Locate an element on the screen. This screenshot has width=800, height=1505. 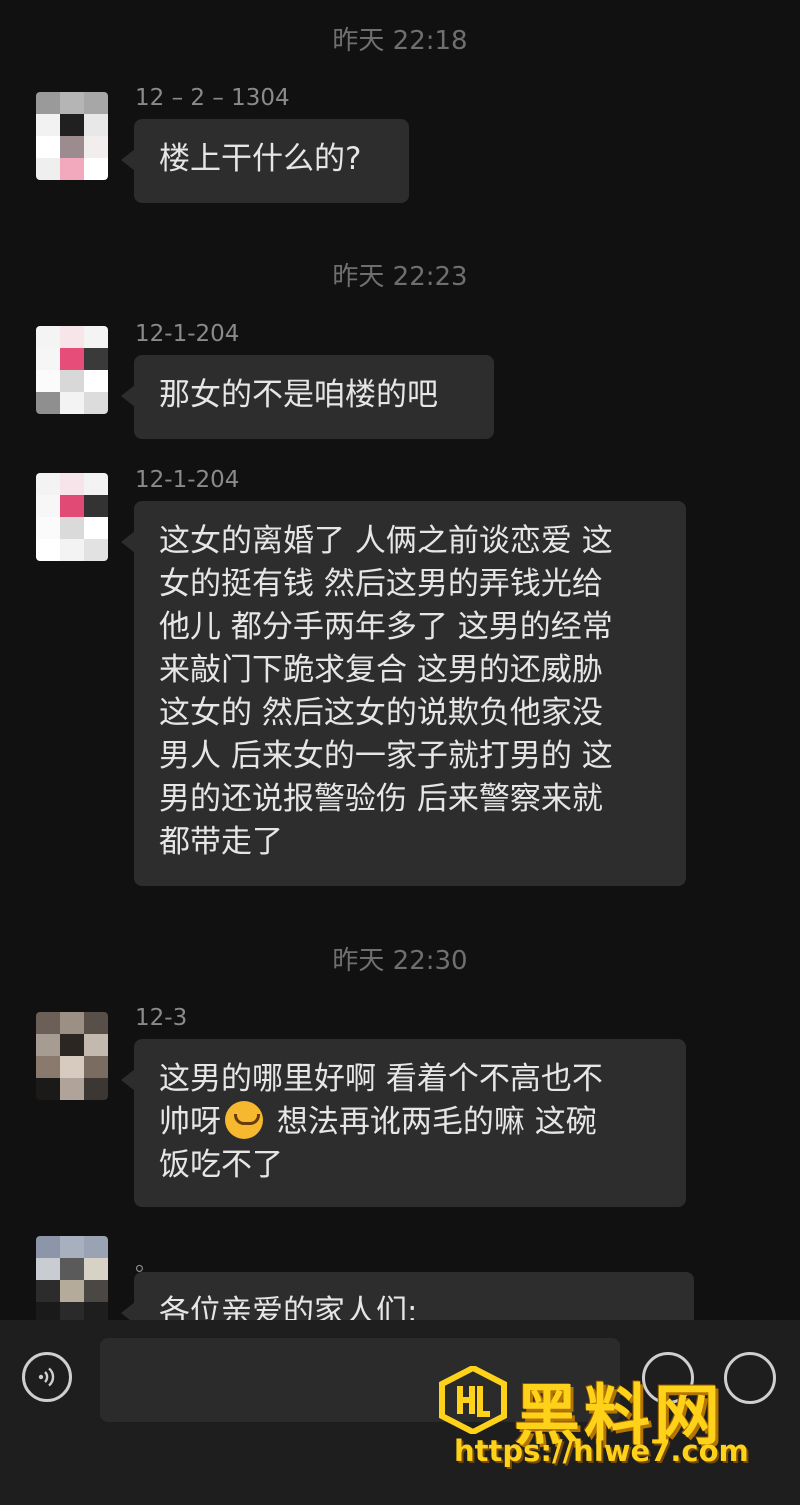
watermark: 黑料网 https://hlwe7.com is located at coordinates (606, 1422).